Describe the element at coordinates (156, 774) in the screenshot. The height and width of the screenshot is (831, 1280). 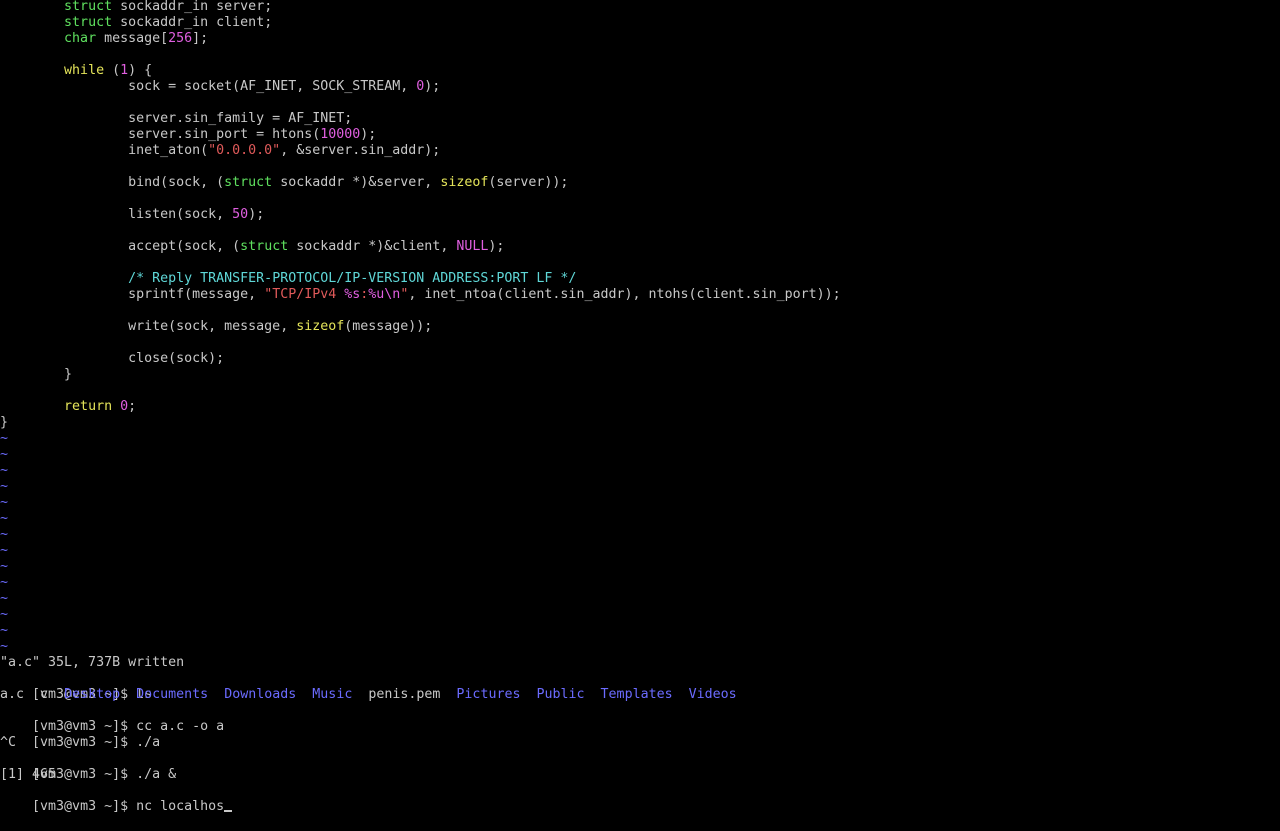
I see `shell-command: ./a &` at that location.